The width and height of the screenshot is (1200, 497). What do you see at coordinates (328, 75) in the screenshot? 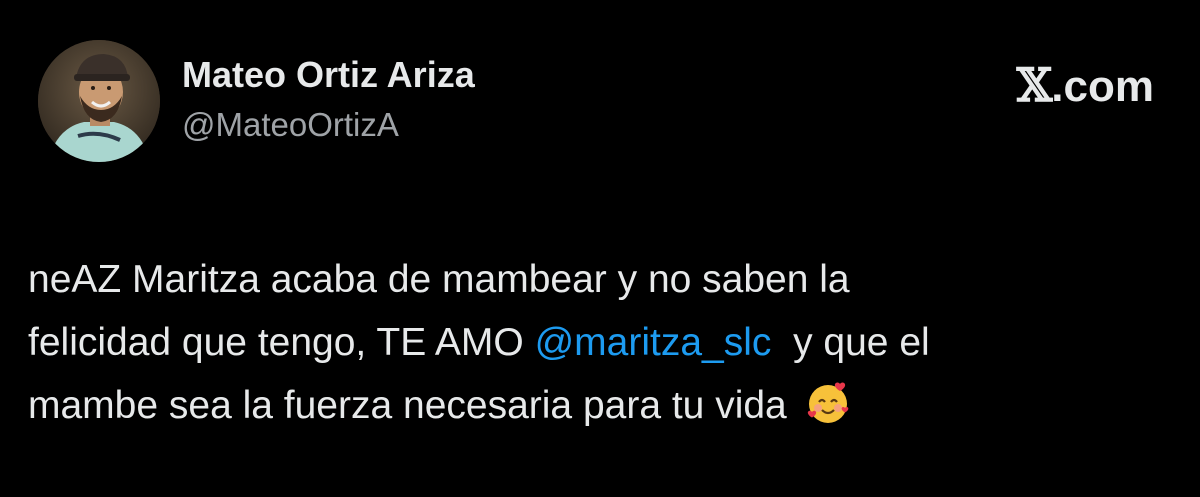
I see `author-display-name: Mateo Ortiz Ariza` at bounding box center [328, 75].